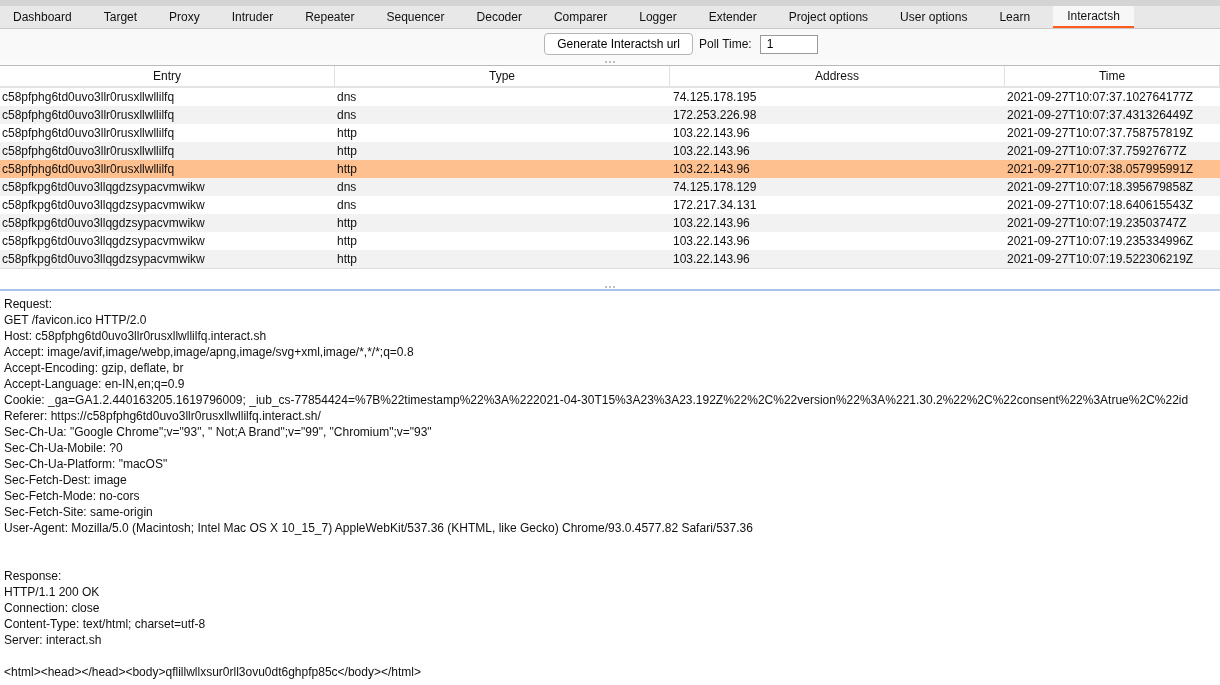 Image resolution: width=1220 pixels, height=685 pixels. What do you see at coordinates (213, 672) in the screenshot?
I see `response-body: <html><head></head><body>qflillwllxsur0rll3ovu0dt6ghpfp85c</body></html>` at bounding box center [213, 672].